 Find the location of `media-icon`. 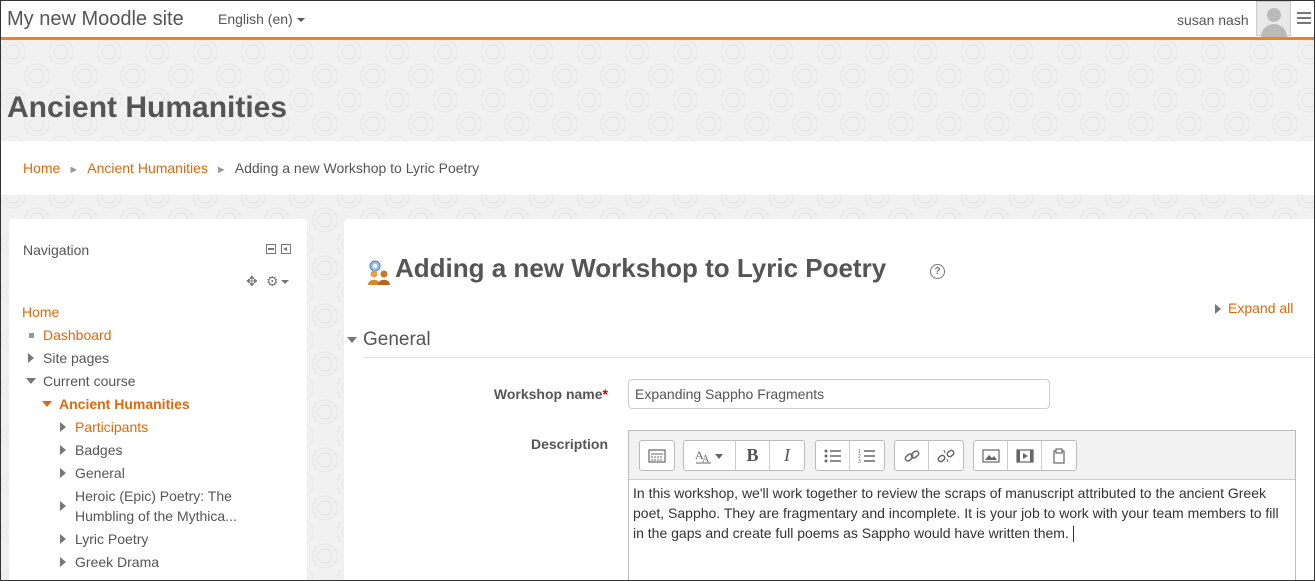

media-icon is located at coordinates (1025, 455).